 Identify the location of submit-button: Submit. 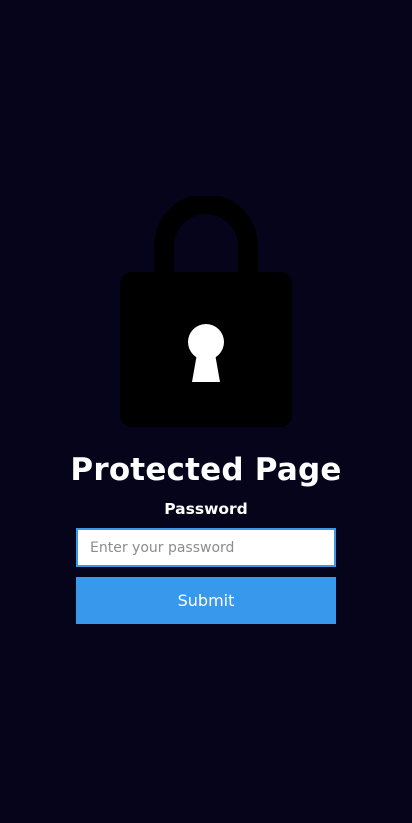
(206, 600).